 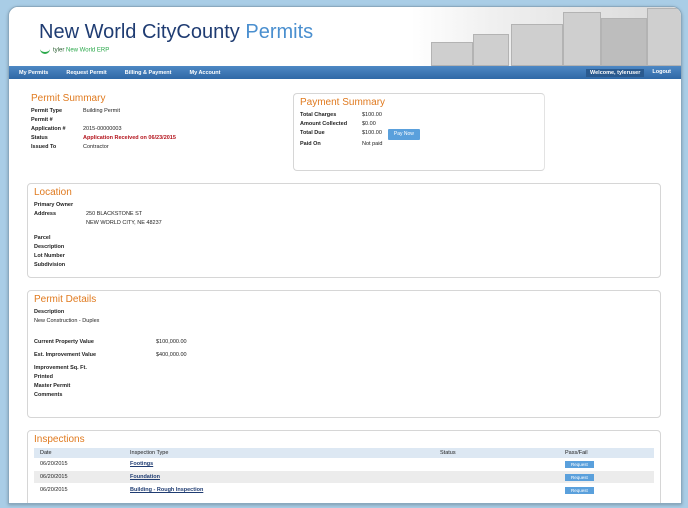 What do you see at coordinates (43, 377) in the screenshot?
I see `printed-label: Printed` at bounding box center [43, 377].